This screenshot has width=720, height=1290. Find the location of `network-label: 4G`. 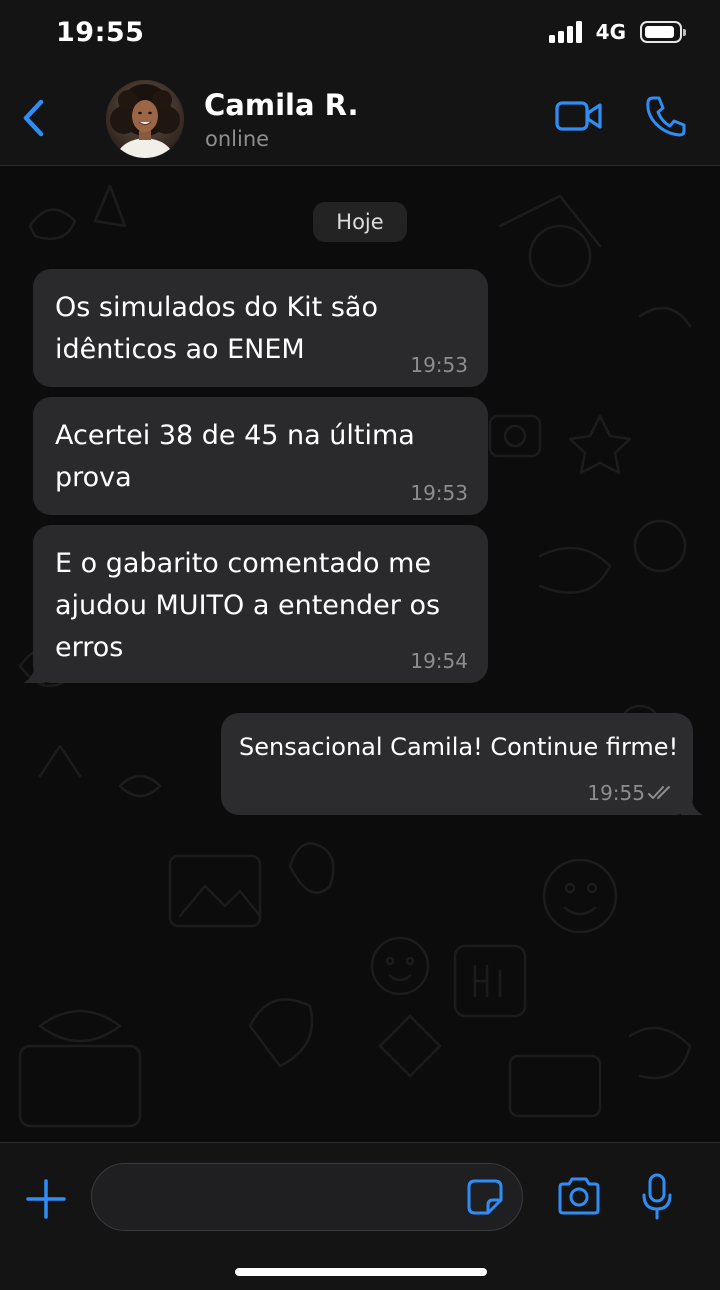

network-label: 4G is located at coordinates (610, 32).